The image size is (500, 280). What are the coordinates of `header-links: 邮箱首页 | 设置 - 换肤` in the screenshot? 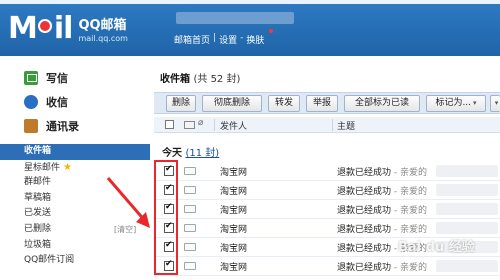 It's located at (224, 37).